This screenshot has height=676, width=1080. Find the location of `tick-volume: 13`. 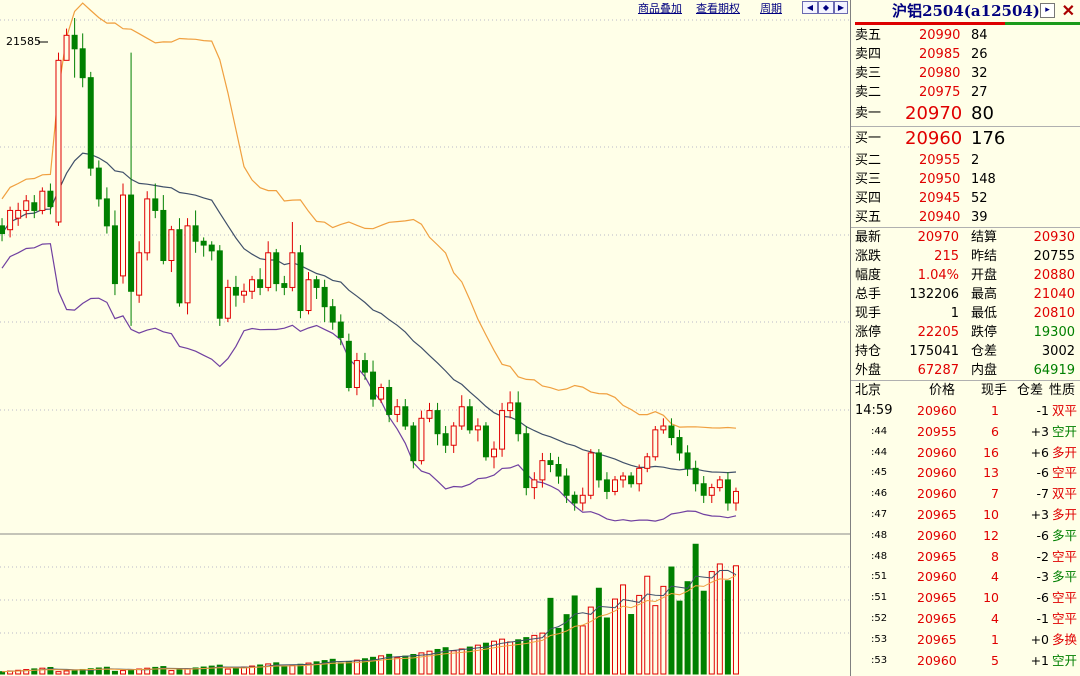

tick-volume: 13 is located at coordinates (991, 473).